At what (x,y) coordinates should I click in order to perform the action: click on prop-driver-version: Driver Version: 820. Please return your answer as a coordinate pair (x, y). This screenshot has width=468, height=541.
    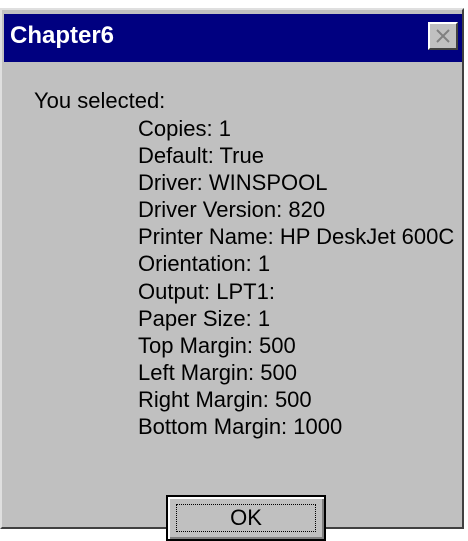
    Looking at the image, I should click on (232, 210).